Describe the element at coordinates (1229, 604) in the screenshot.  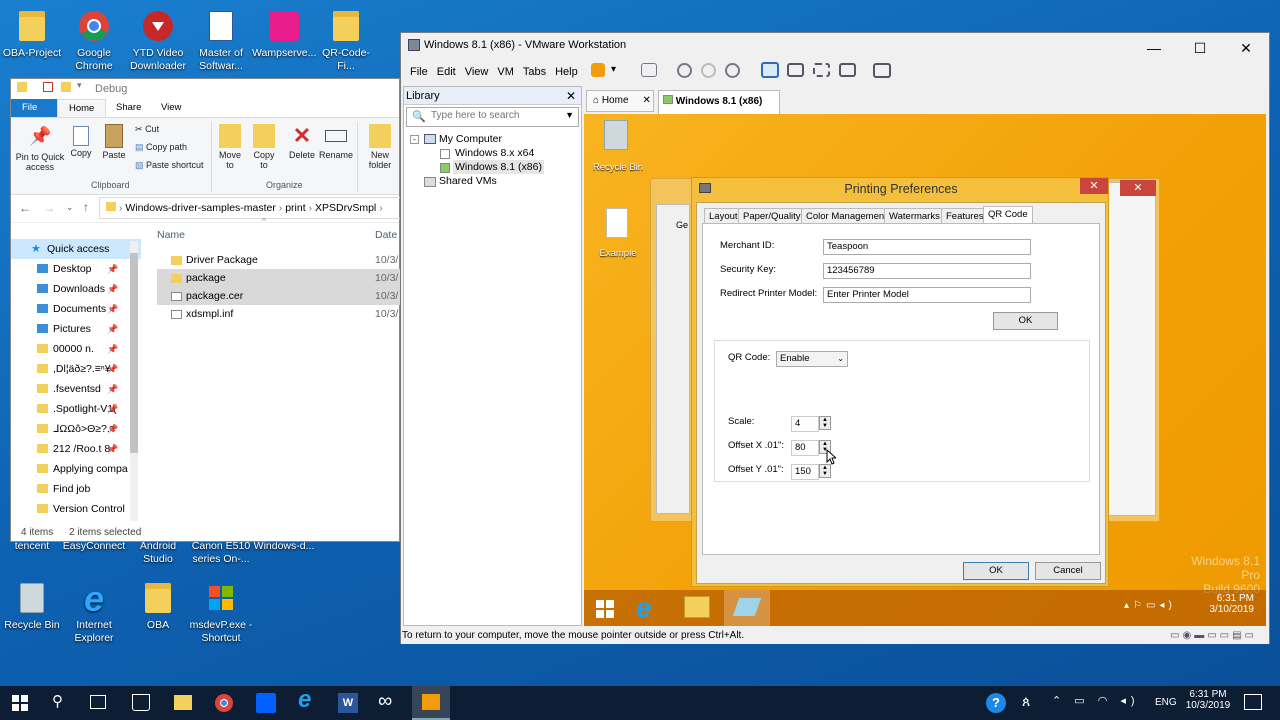
I see `guest-clock: 6:31 PM 3/10/2019` at that location.